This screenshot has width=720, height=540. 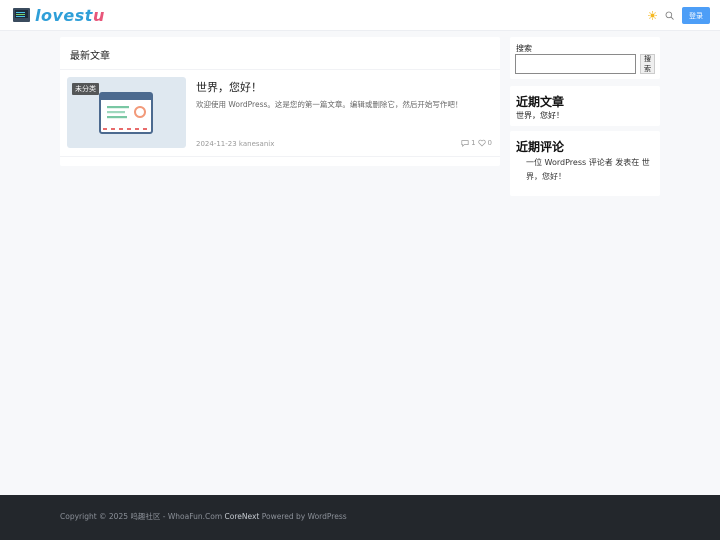 I want to click on theme-link: CoreNext, so click(x=242, y=516).